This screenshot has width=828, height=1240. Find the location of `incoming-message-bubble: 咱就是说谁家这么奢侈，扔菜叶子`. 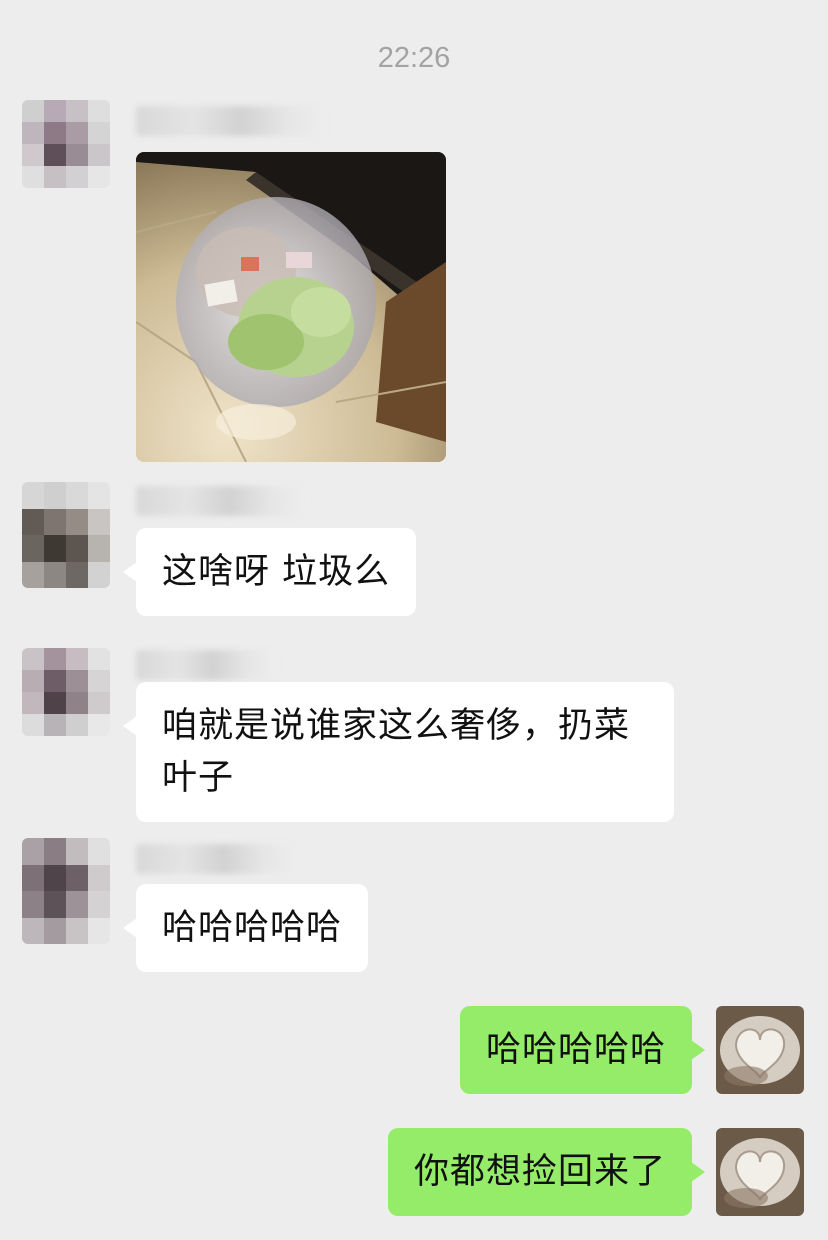

incoming-message-bubble: 咱就是说谁家这么奢侈，扔菜叶子 is located at coordinates (398, 752).